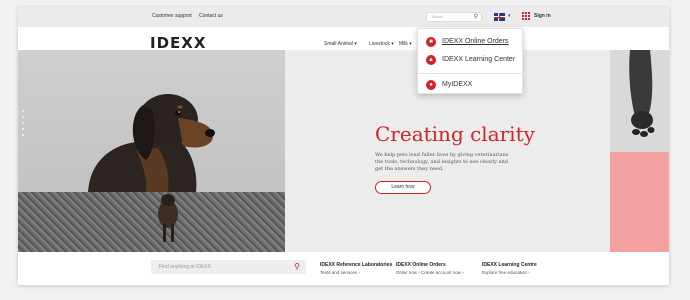  I want to click on chevron-down-icon: ▾, so click(509, 16).